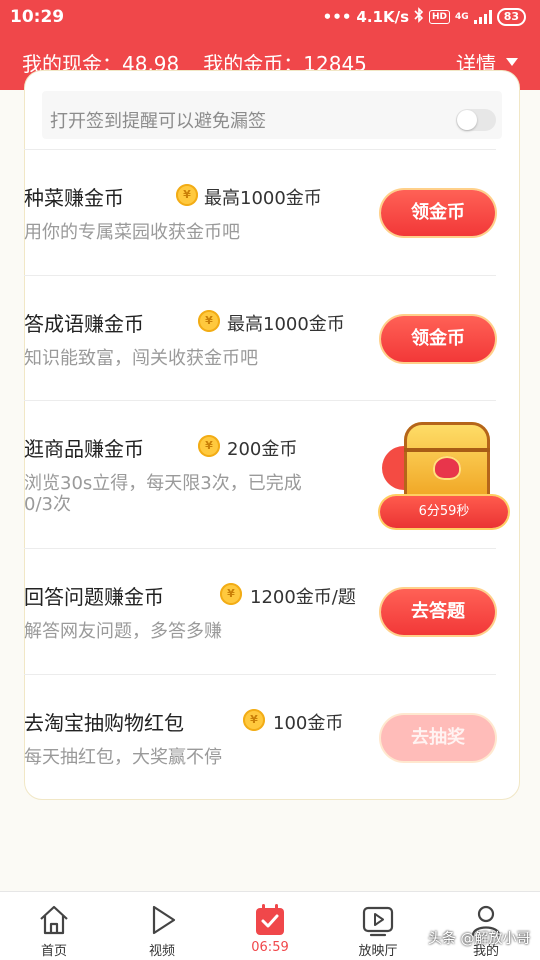  I want to click on home-icon, so click(54, 920).